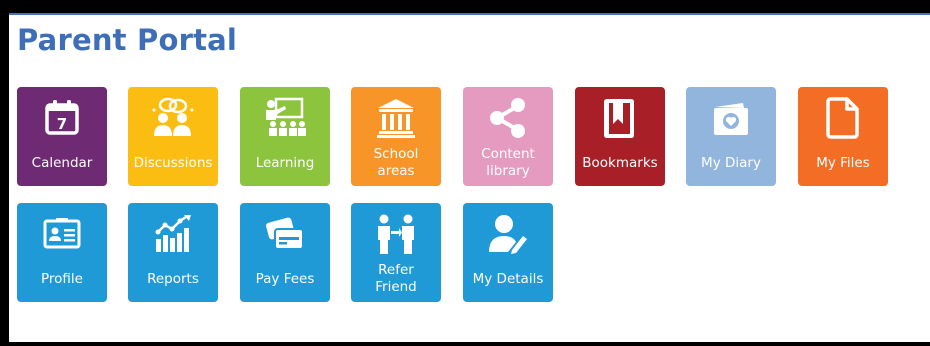 Image resolution: width=930 pixels, height=346 pixels. I want to click on tile-label: School areas, so click(396, 162).